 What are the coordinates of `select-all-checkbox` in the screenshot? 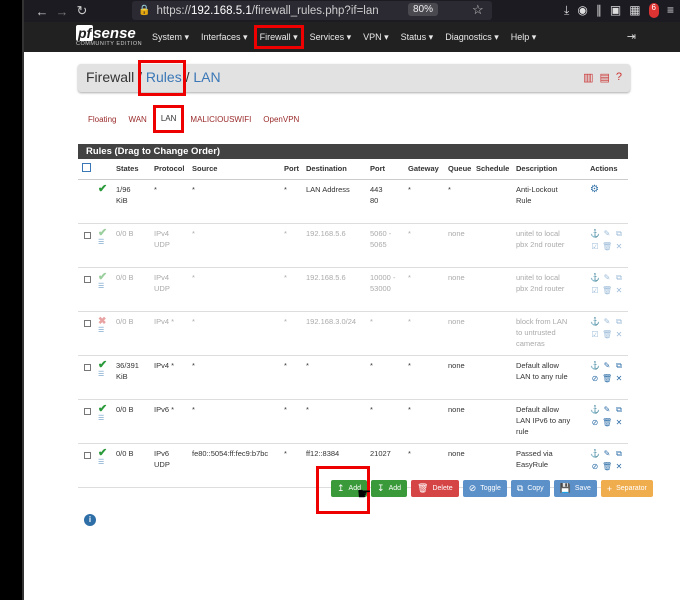 It's located at (86, 168).